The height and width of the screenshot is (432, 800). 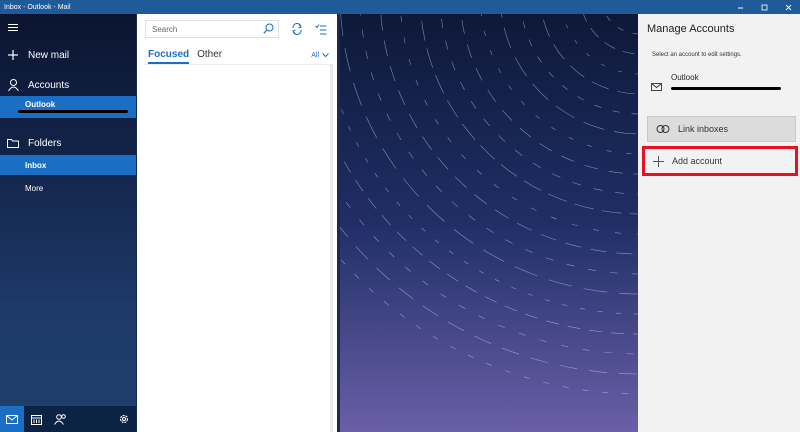 I want to click on inbox-label: Inbox, so click(x=36, y=165).